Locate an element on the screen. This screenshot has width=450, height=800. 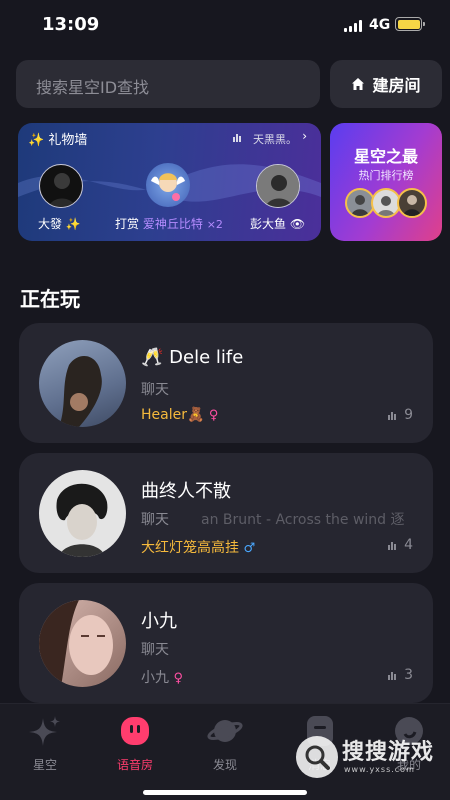
gift-name: 爱神丘比特 is located at coordinates (172, 224).